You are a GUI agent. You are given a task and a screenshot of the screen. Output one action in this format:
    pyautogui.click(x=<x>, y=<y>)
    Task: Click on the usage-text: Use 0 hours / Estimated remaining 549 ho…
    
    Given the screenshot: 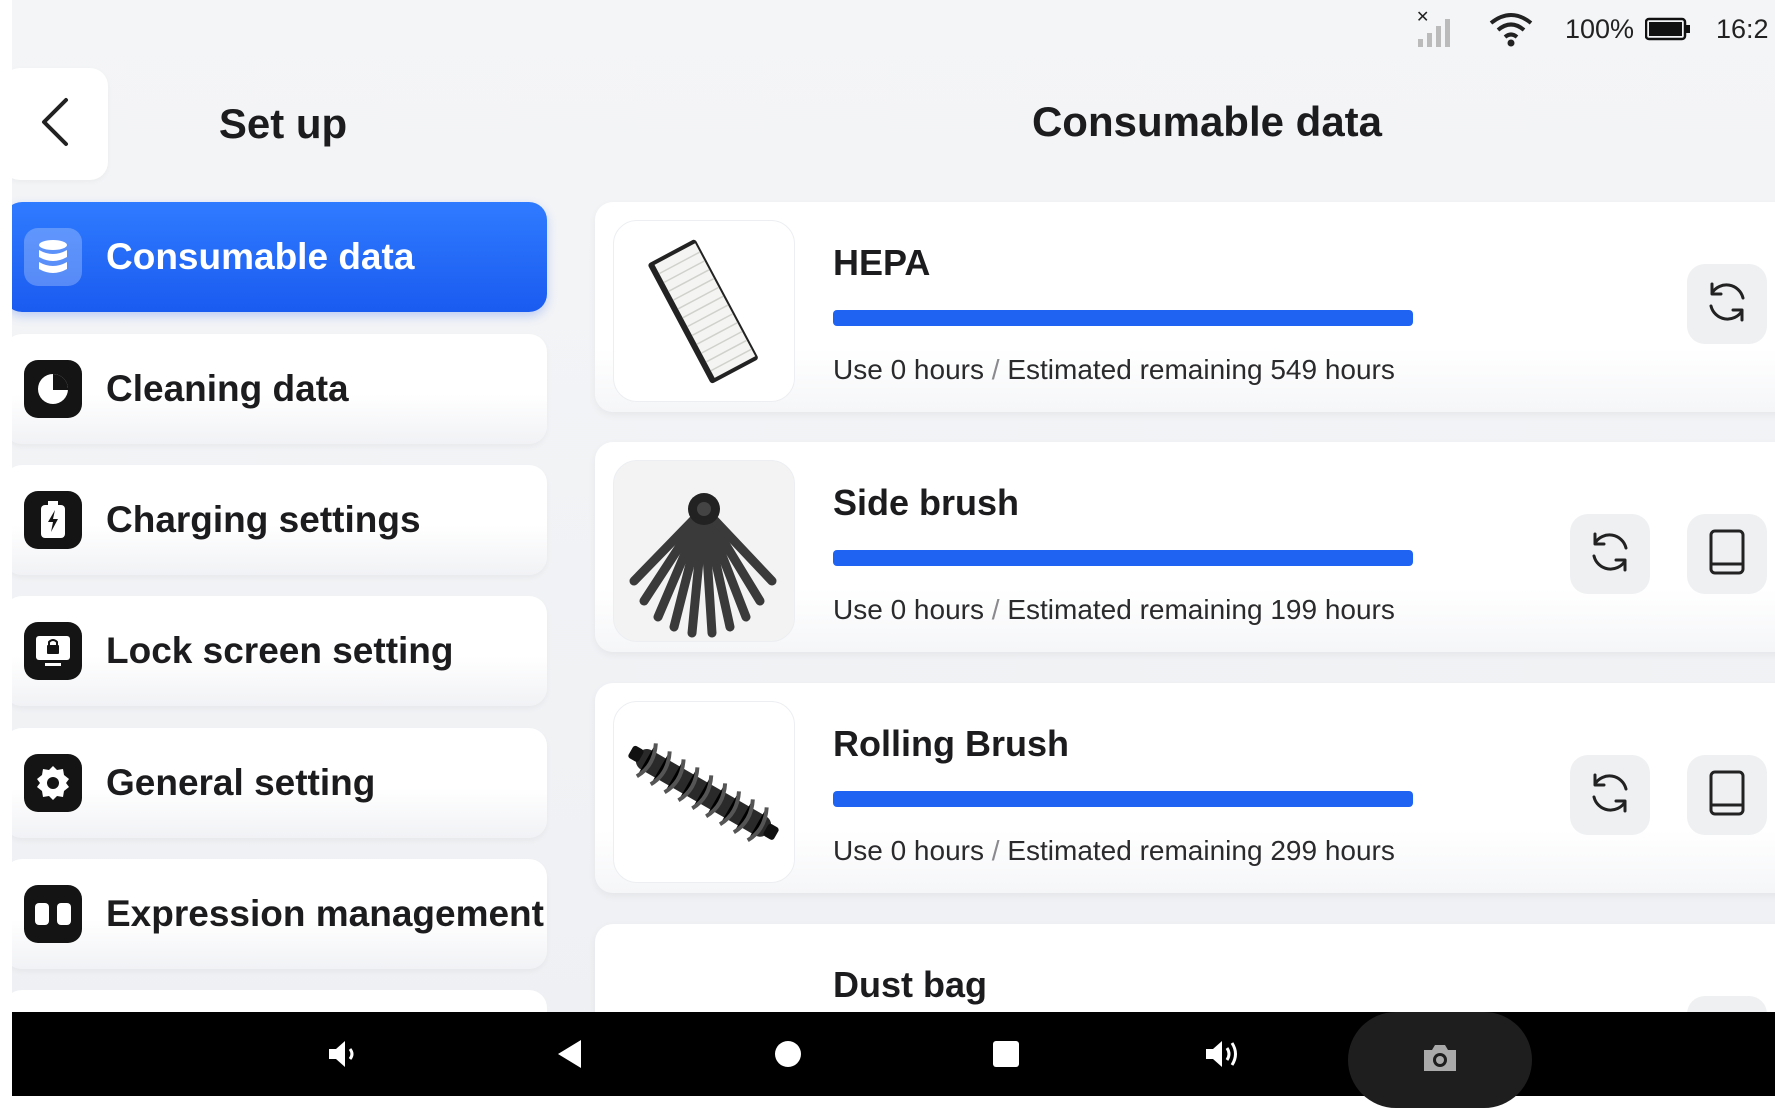 What is the action you would take?
    pyautogui.click(x=1114, y=370)
    